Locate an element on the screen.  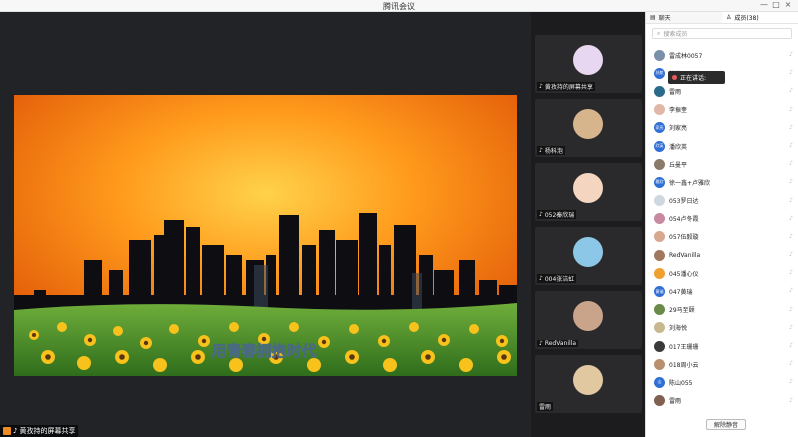
avatar: 黄瑞 is located at coordinates (659, 292).